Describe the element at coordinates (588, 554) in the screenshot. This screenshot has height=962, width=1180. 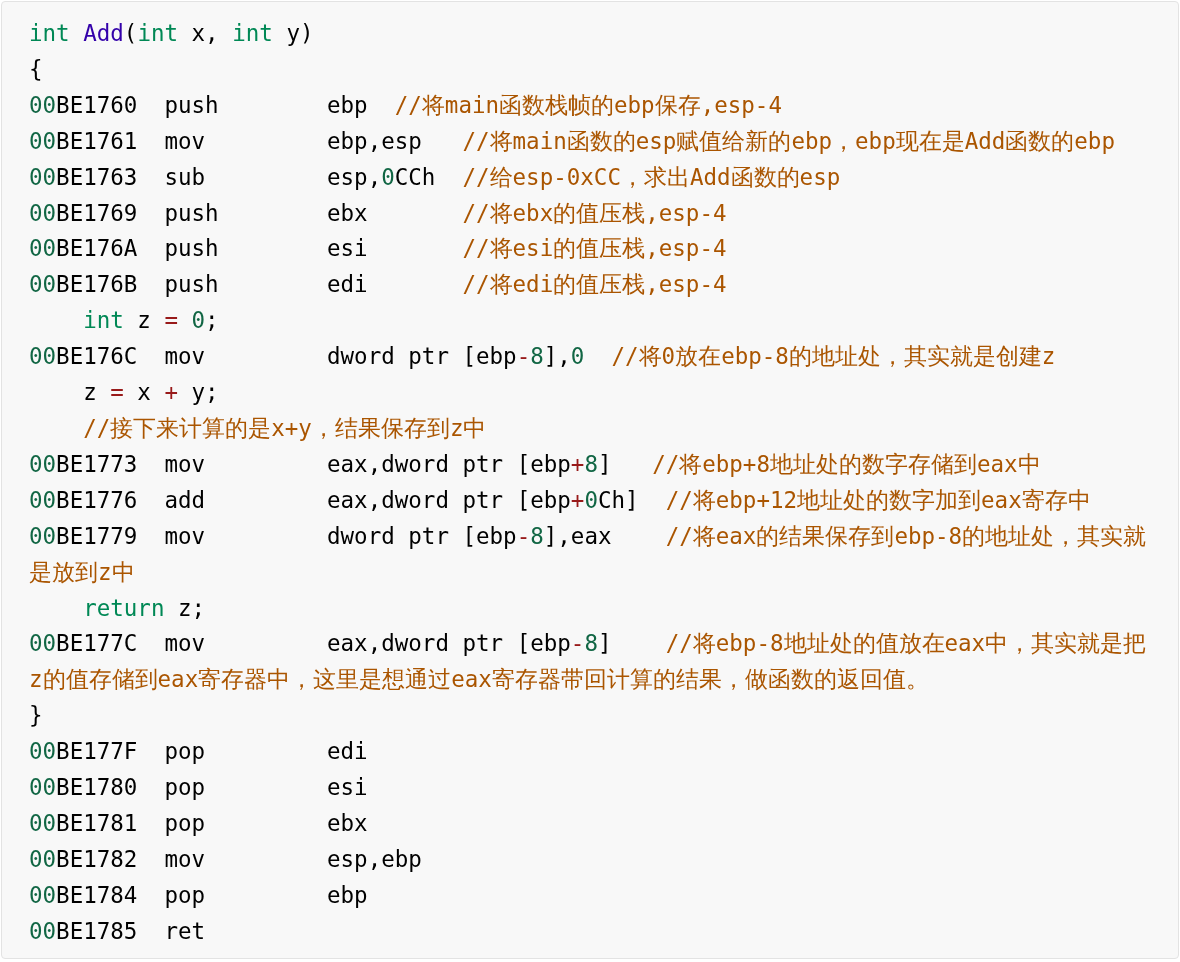
I see `code-line: 00BE1779 mov dword ptr [ebp-8],eax //将eax的结果保存到ebp-8的地址处，其实就是放到z中` at that location.